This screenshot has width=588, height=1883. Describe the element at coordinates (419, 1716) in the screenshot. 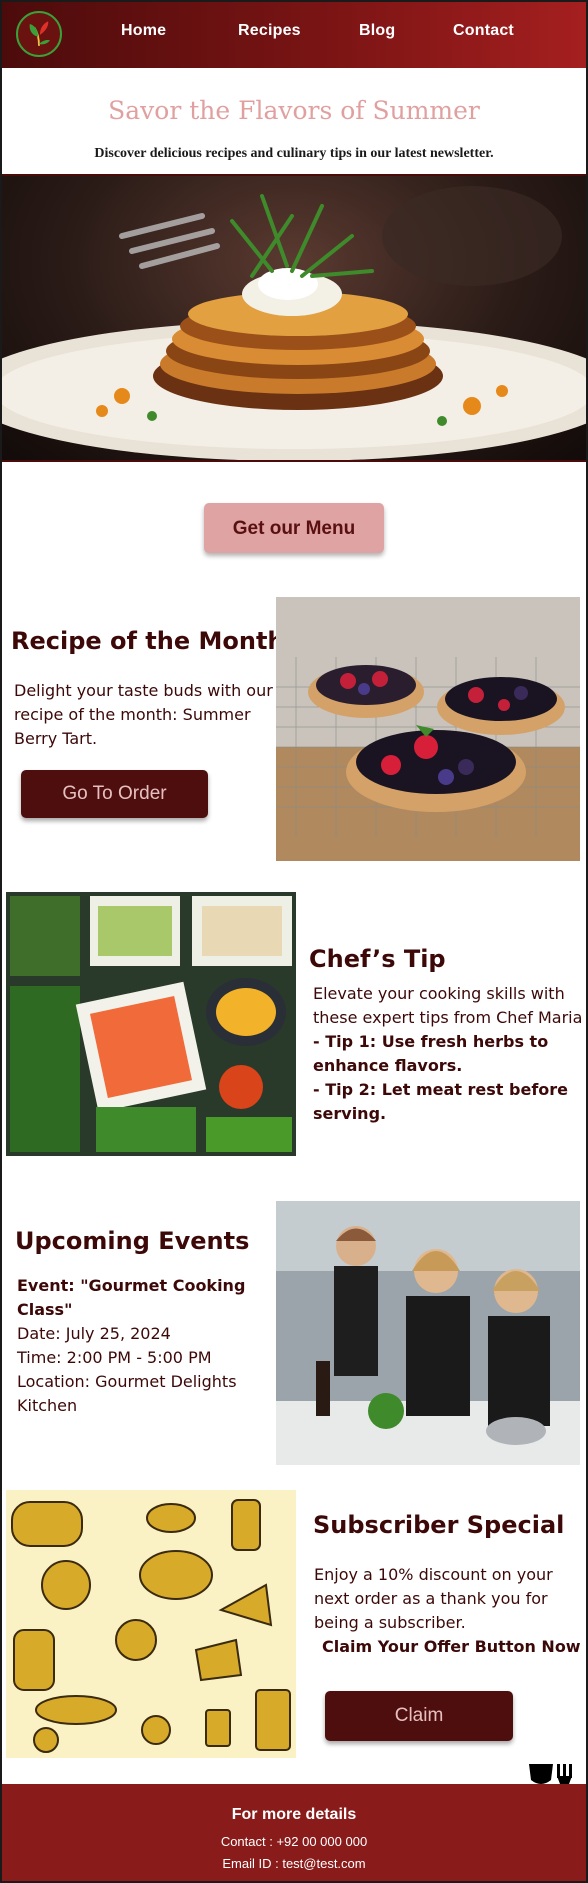

I see `claim-button: Claim` at that location.